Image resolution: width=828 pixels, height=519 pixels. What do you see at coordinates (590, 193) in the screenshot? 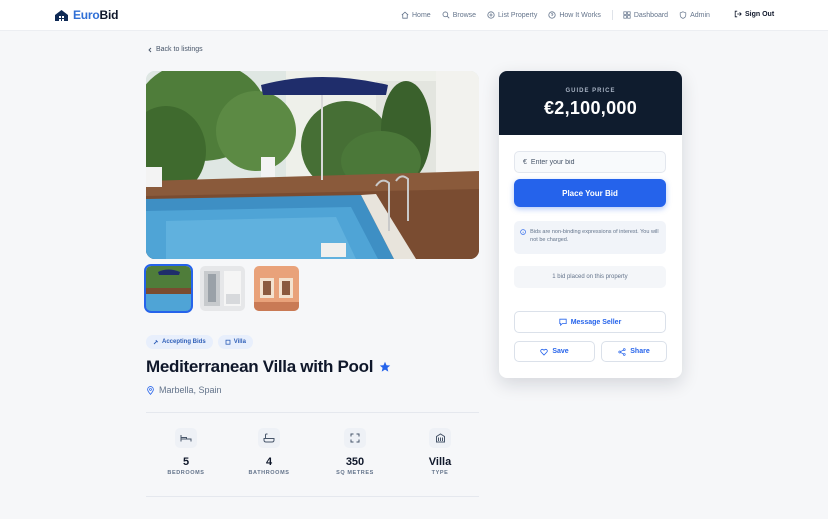
I see `place-bid-button: Place Your Bid` at bounding box center [590, 193].